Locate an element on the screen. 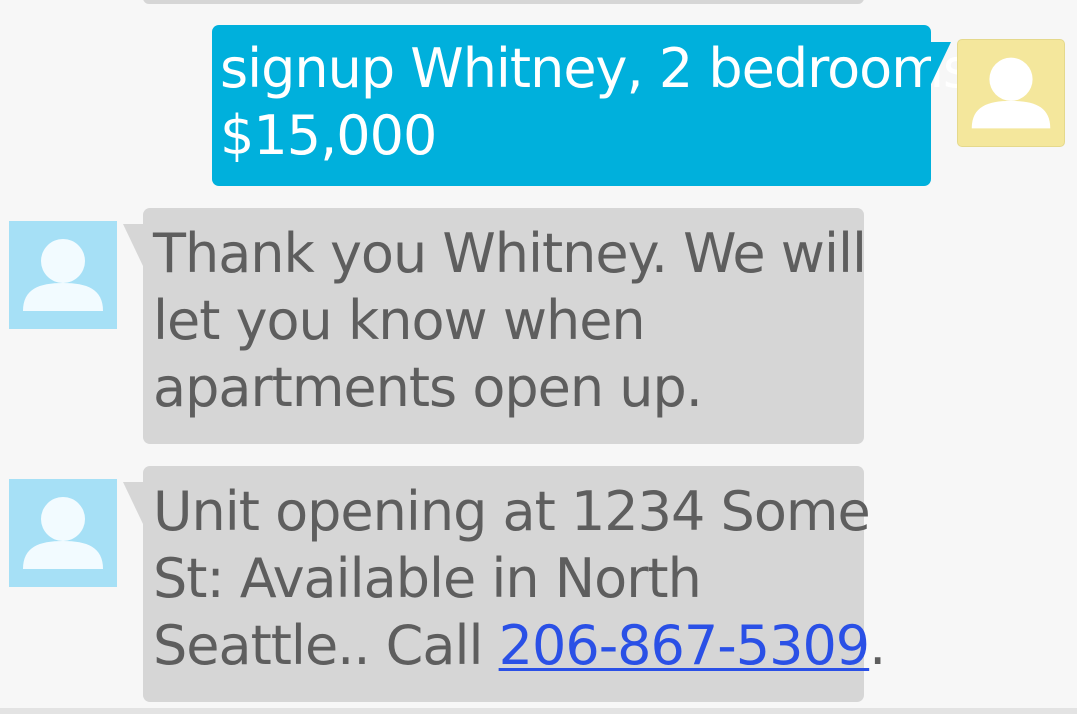  my-avatar is located at coordinates (1011, 93).